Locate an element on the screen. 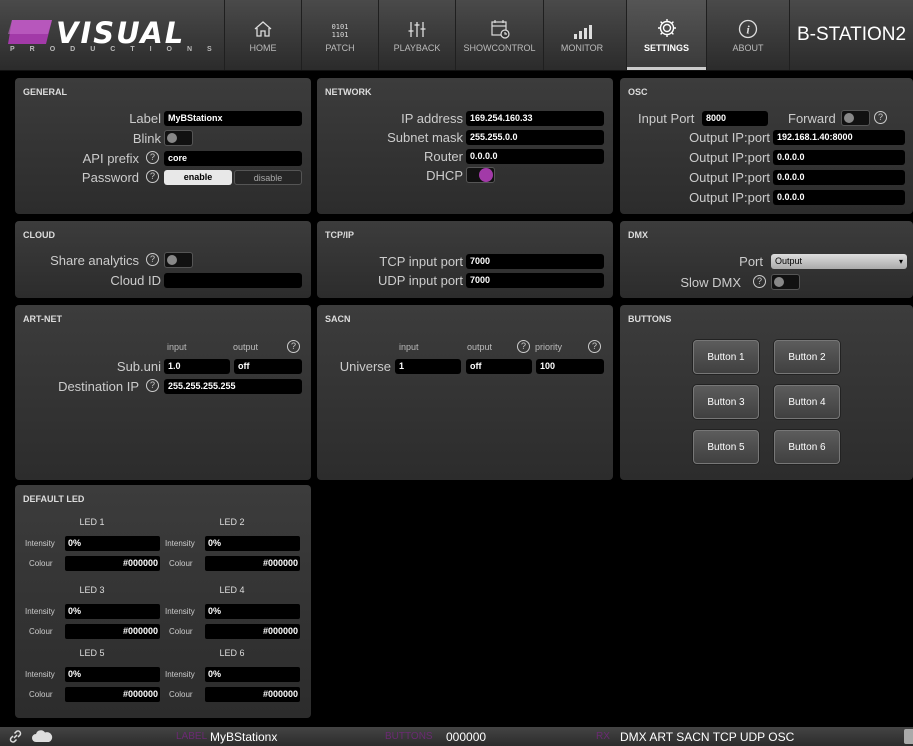 Image resolution: width=913 pixels, height=746 pixels. button-6: Button 6 is located at coordinates (807, 447).